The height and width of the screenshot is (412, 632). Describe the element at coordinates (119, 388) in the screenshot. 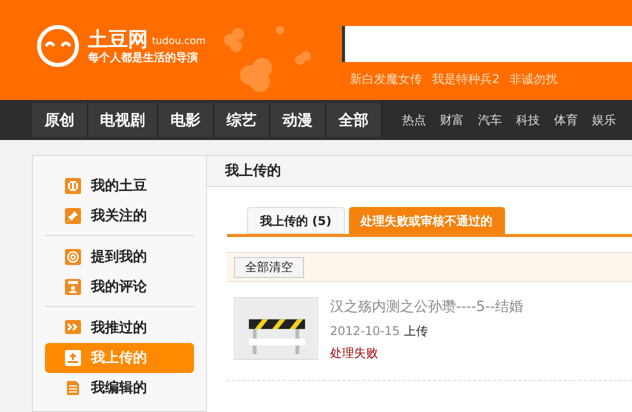

I see `sidebar-item: 我编辑的` at that location.